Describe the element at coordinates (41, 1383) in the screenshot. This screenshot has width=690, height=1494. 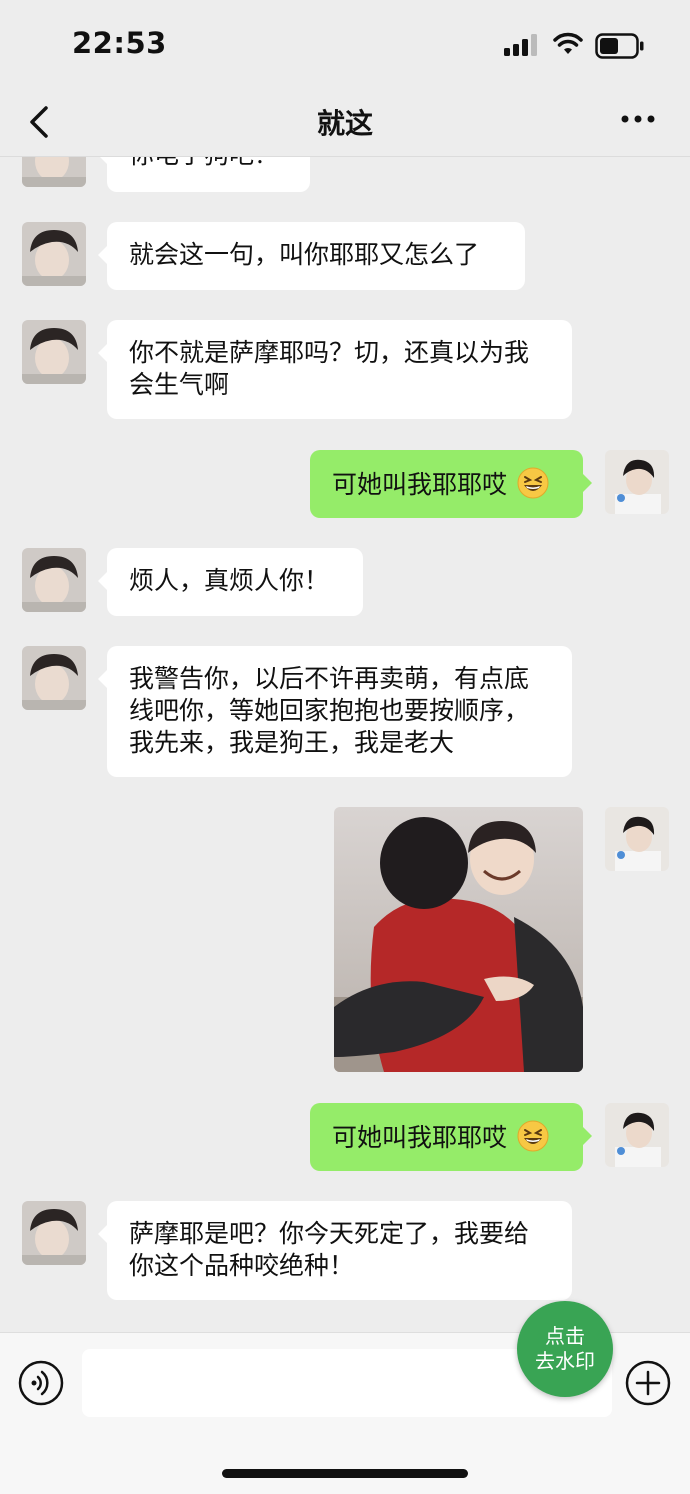
I see `voice-input-icon` at that location.